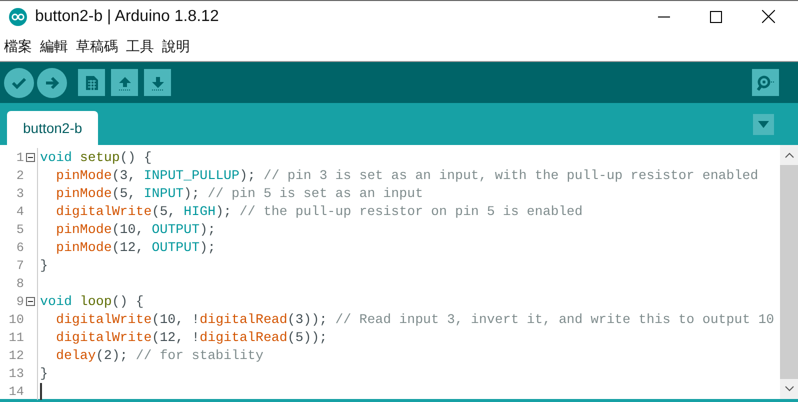 This screenshot has width=798, height=402. Describe the element at coordinates (176, 47) in the screenshot. I see `menu-item: 說明` at that location.